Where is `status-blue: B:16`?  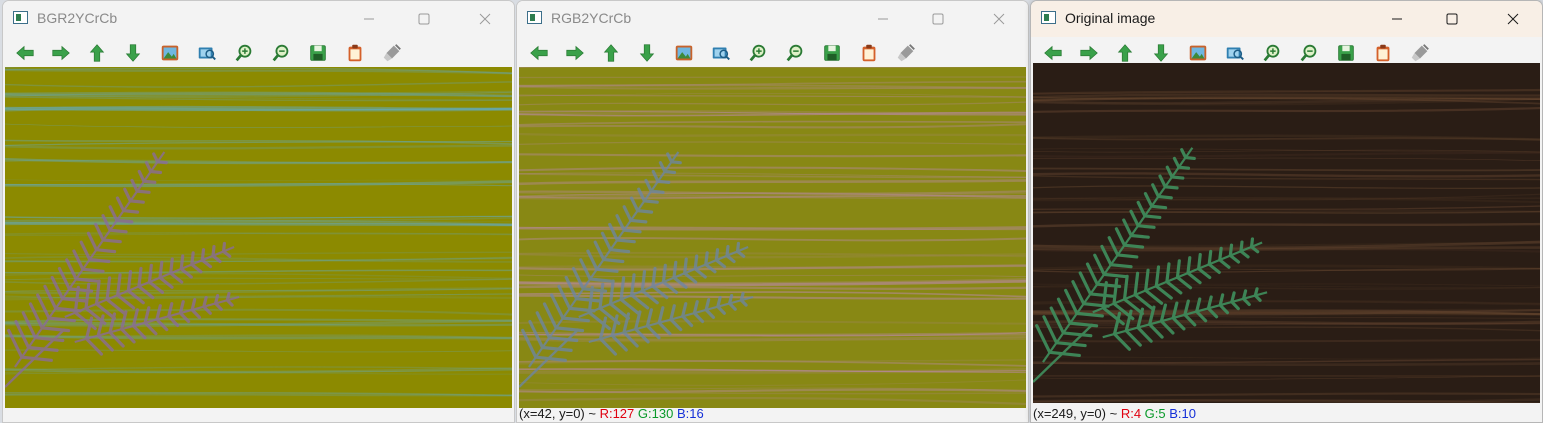
status-blue: B:16 is located at coordinates (690, 413).